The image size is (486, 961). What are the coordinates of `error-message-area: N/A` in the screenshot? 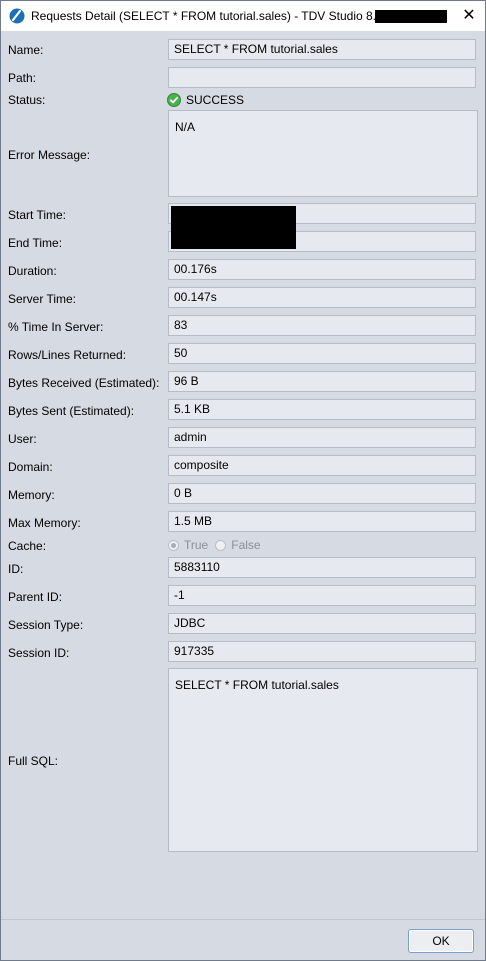 It's located at (323, 153).